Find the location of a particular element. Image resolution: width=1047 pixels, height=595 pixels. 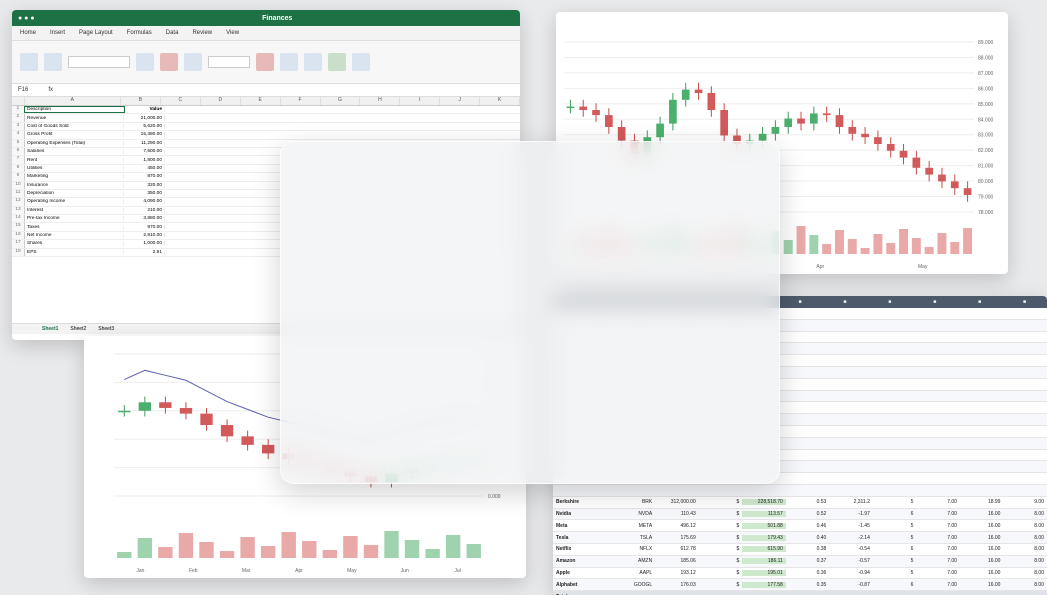

y-tick-label: 0.000 is located at coordinates (494, 497).